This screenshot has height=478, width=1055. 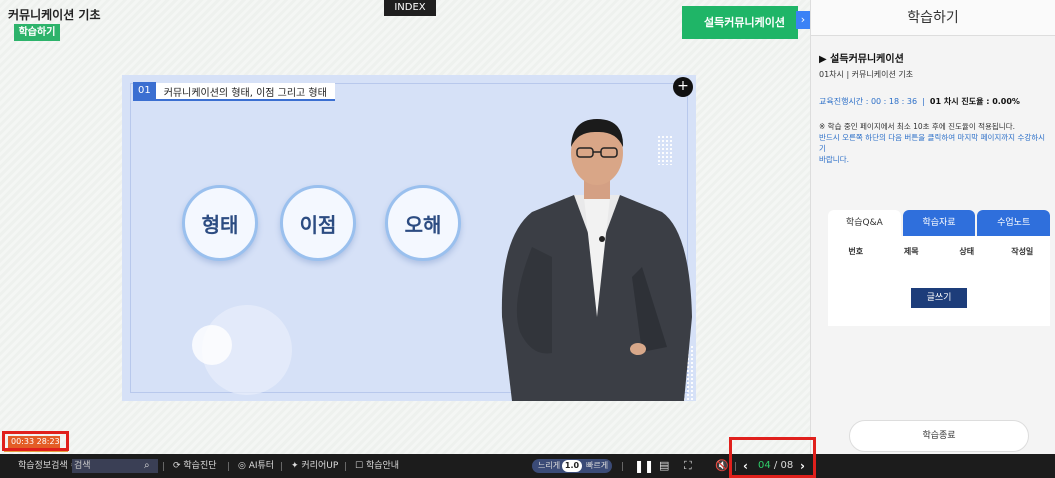 I want to click on speed-control: 느리게 1.0 빠르게, so click(x=572, y=466).